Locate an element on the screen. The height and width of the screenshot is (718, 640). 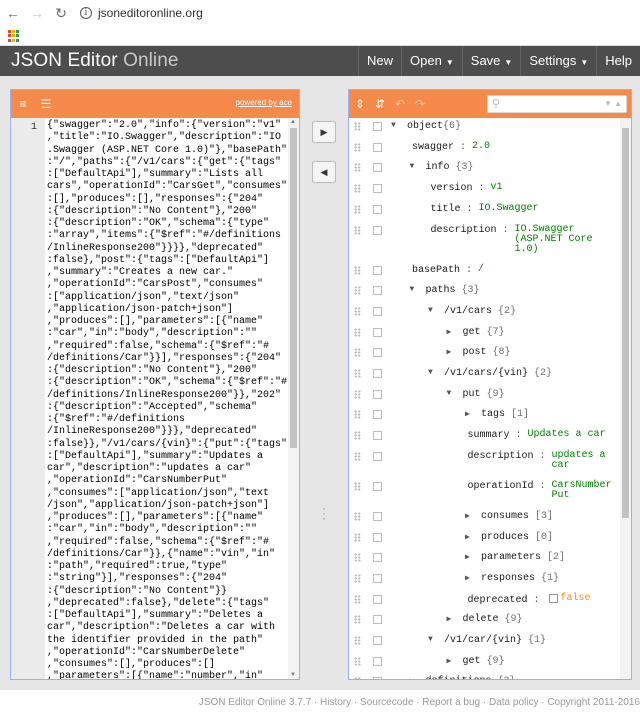
tree-row: ▶ post {8} is located at coordinates (484, 356).